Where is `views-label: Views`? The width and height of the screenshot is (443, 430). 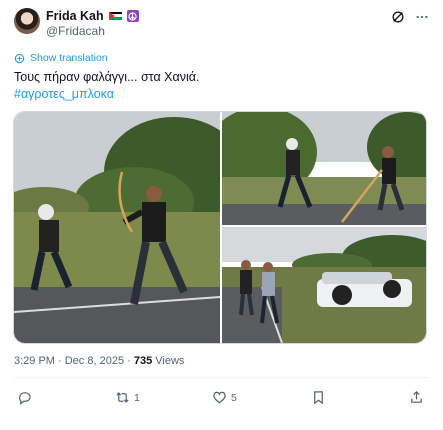
views-label: Views is located at coordinates (168, 361).